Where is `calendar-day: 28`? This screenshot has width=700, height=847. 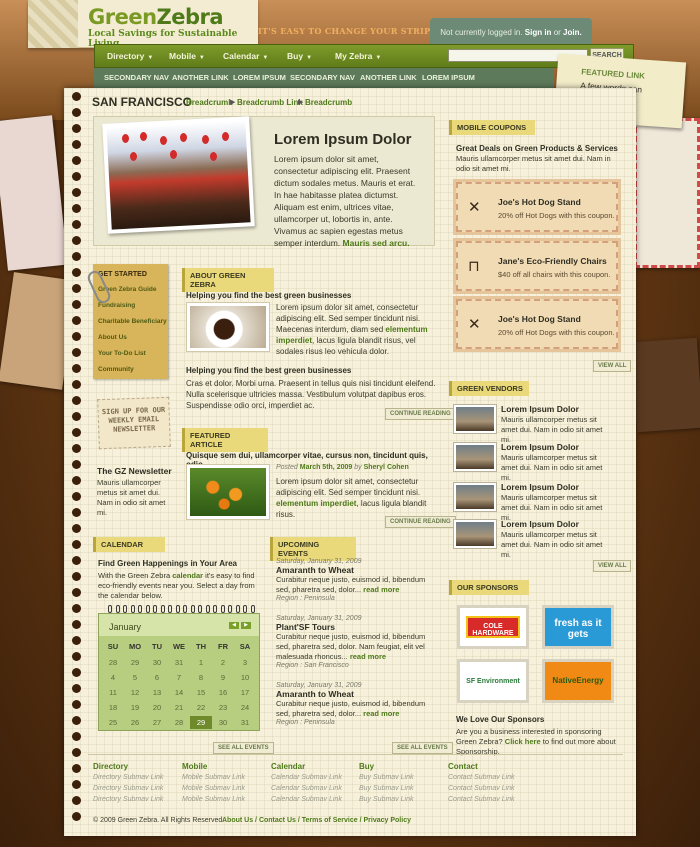 calendar-day: 28 is located at coordinates (113, 662).